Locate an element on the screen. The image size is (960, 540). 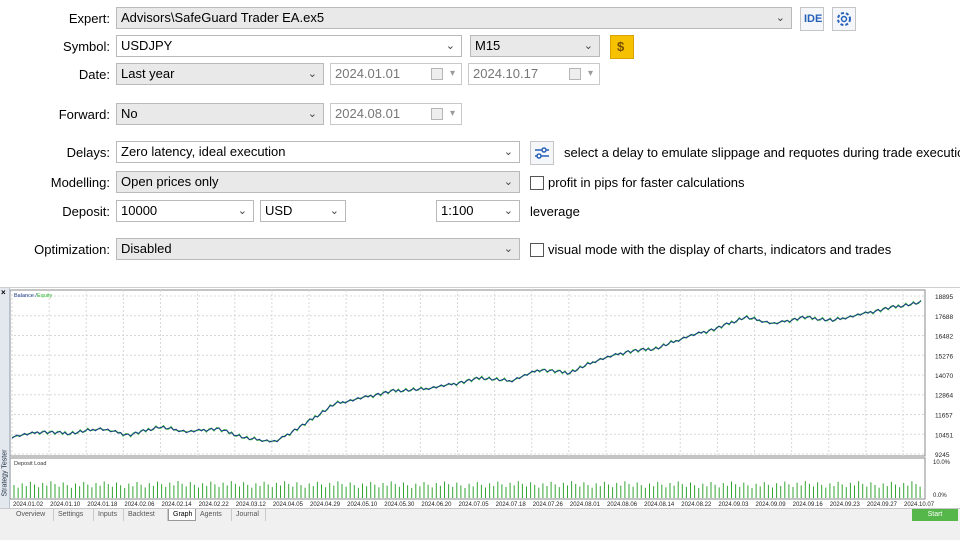
tab-journal: Journal is located at coordinates (249, 515).